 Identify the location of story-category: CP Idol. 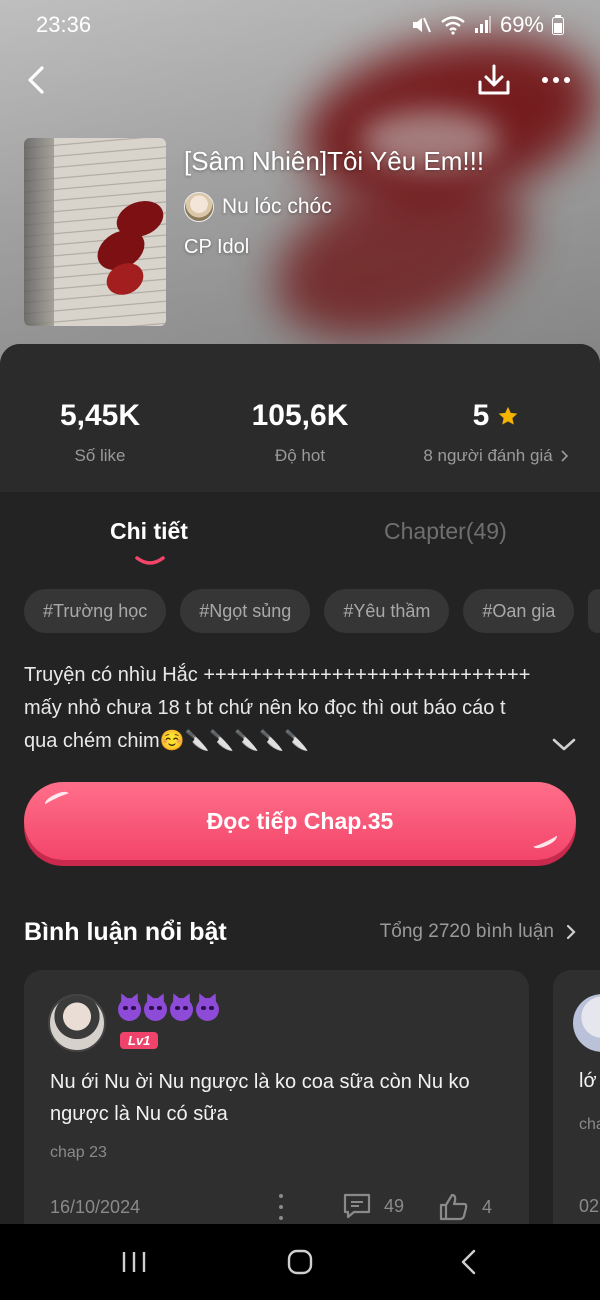
(216, 247).